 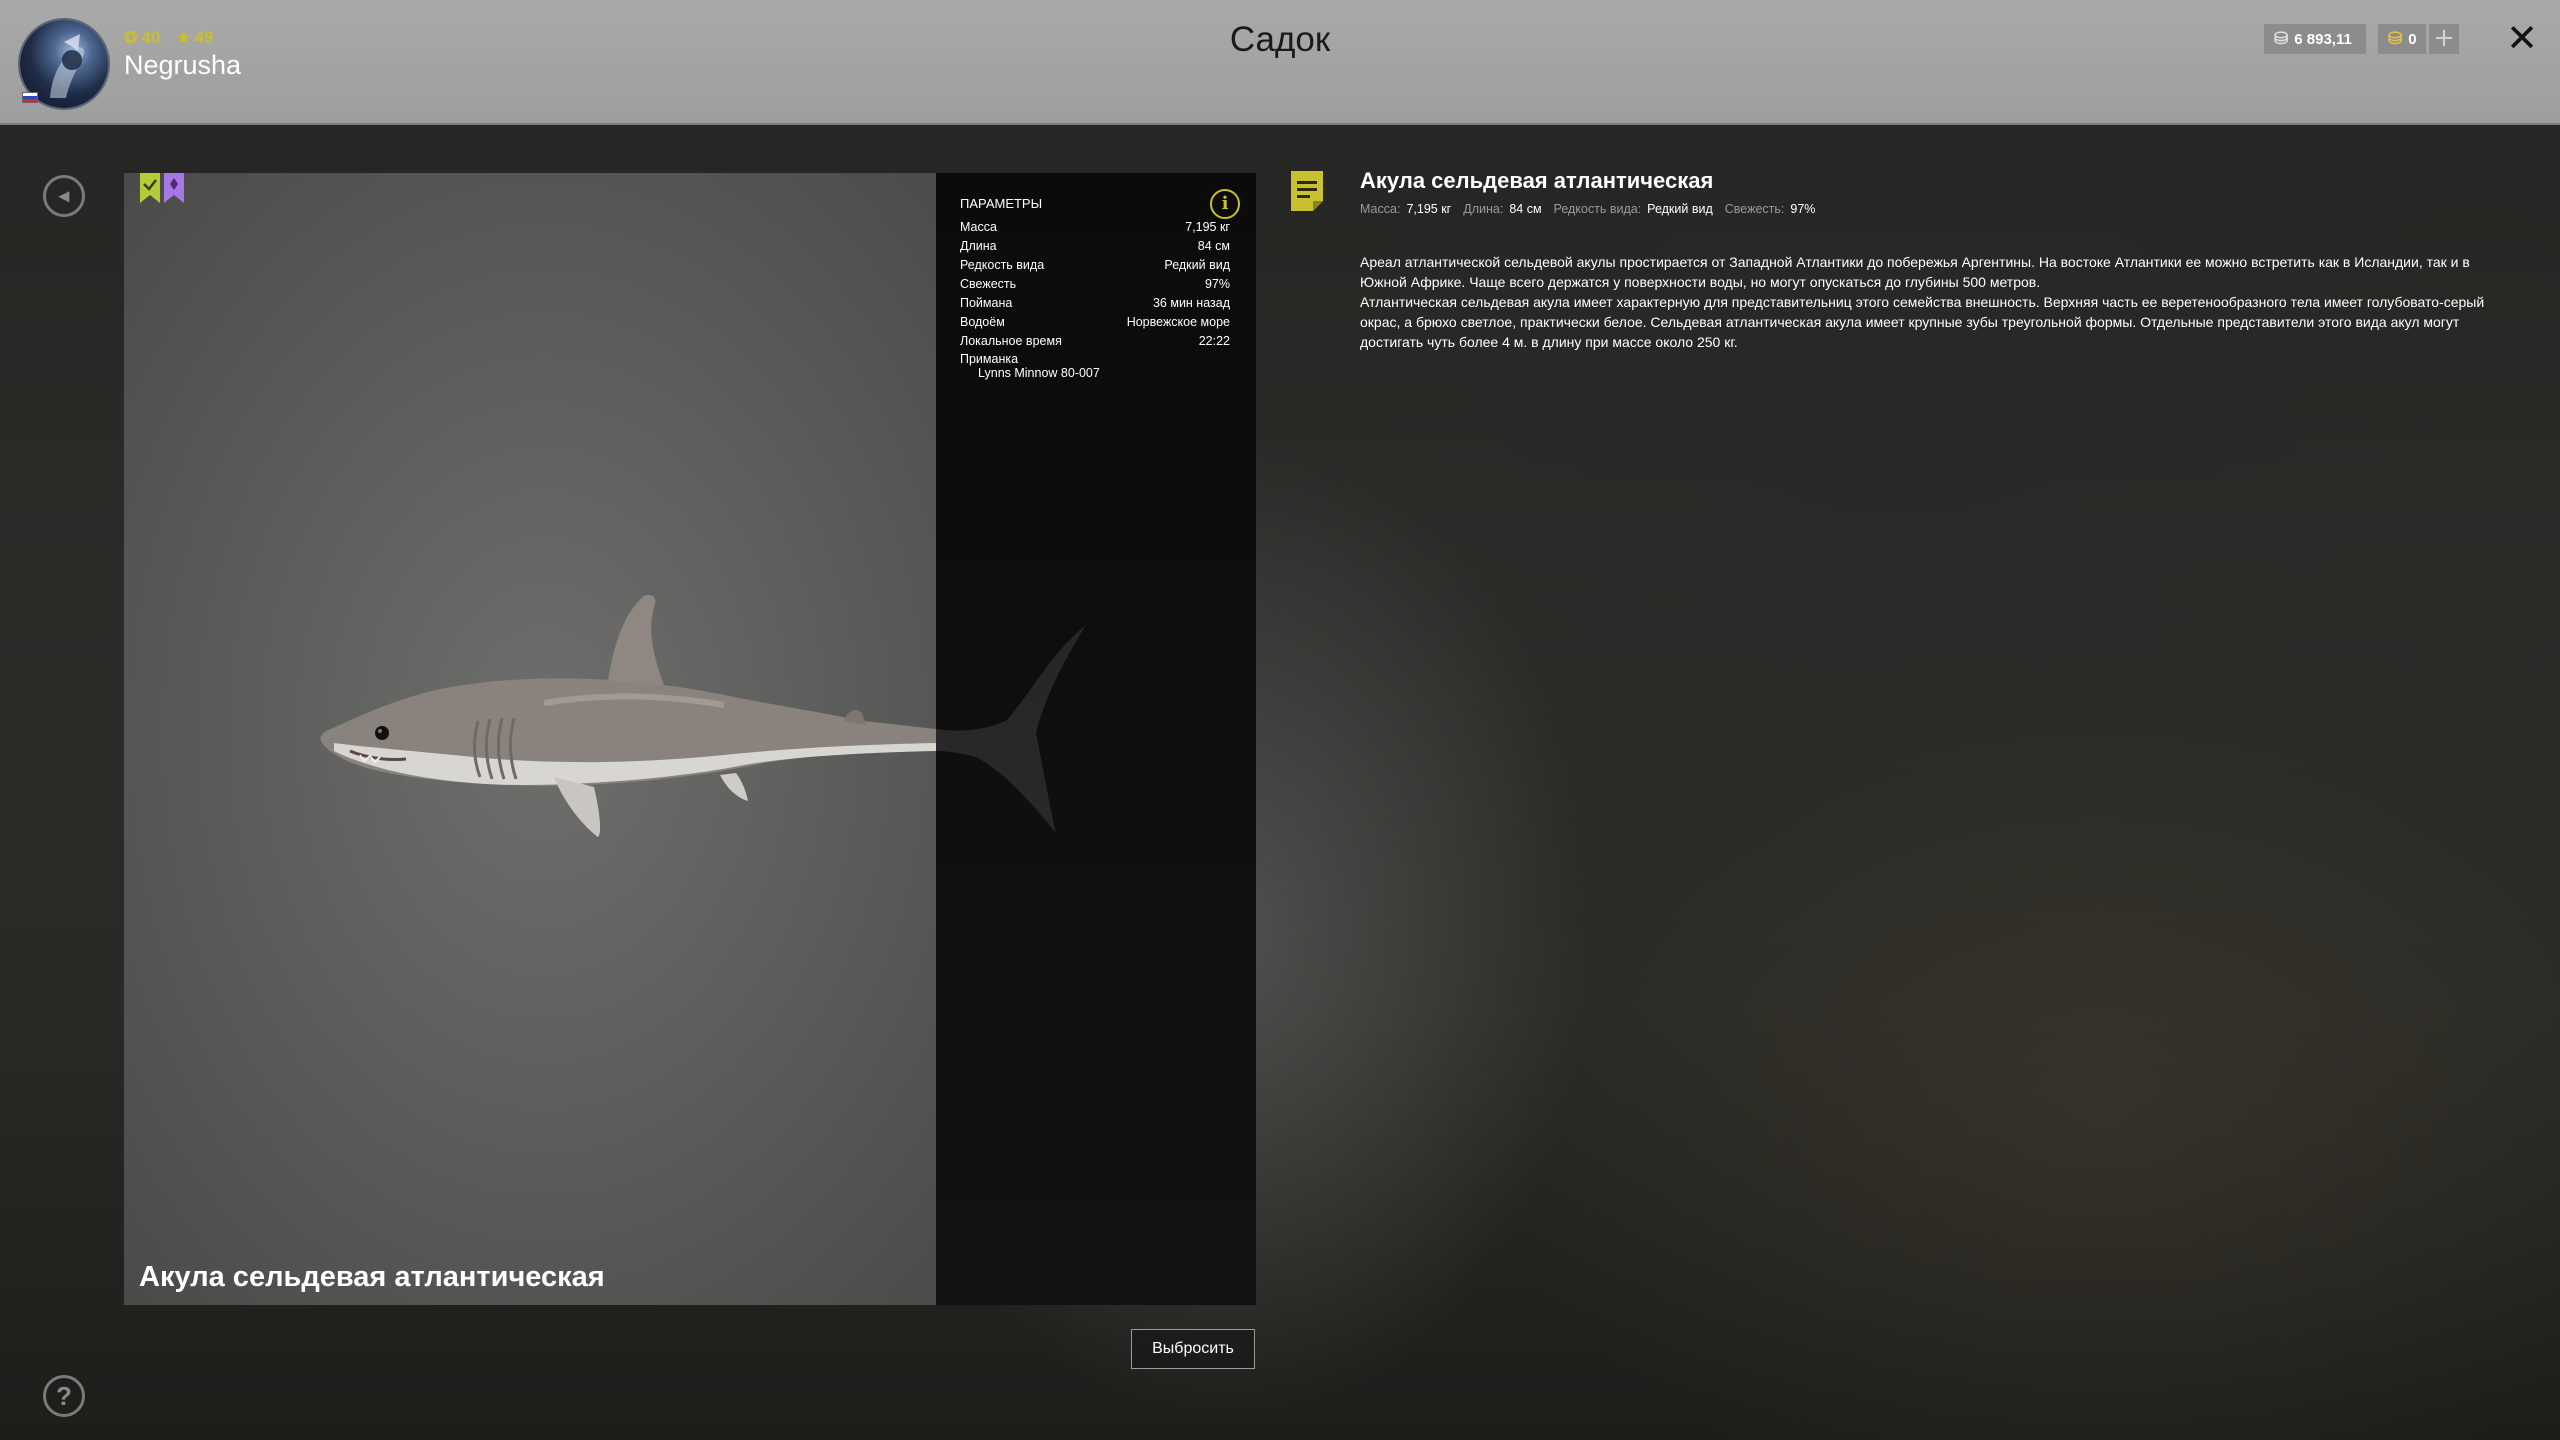 I want to click on param-label: Масса, so click(x=978, y=226).